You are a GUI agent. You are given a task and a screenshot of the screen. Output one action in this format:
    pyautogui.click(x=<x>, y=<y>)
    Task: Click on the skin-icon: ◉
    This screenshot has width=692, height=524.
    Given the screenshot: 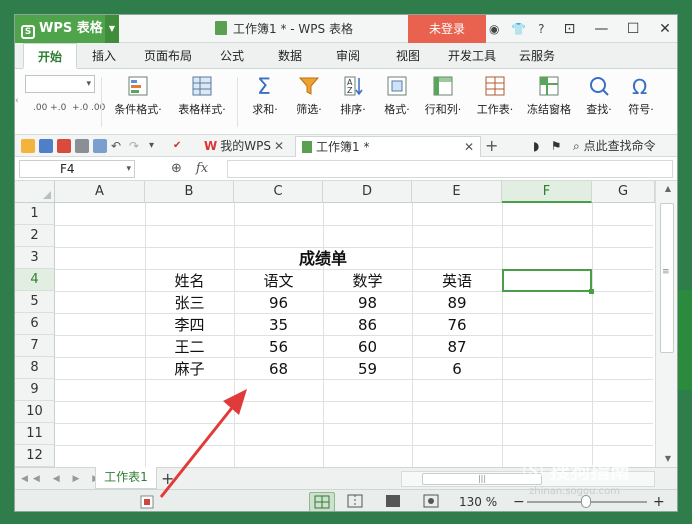 What is the action you would take?
    pyautogui.click(x=494, y=29)
    